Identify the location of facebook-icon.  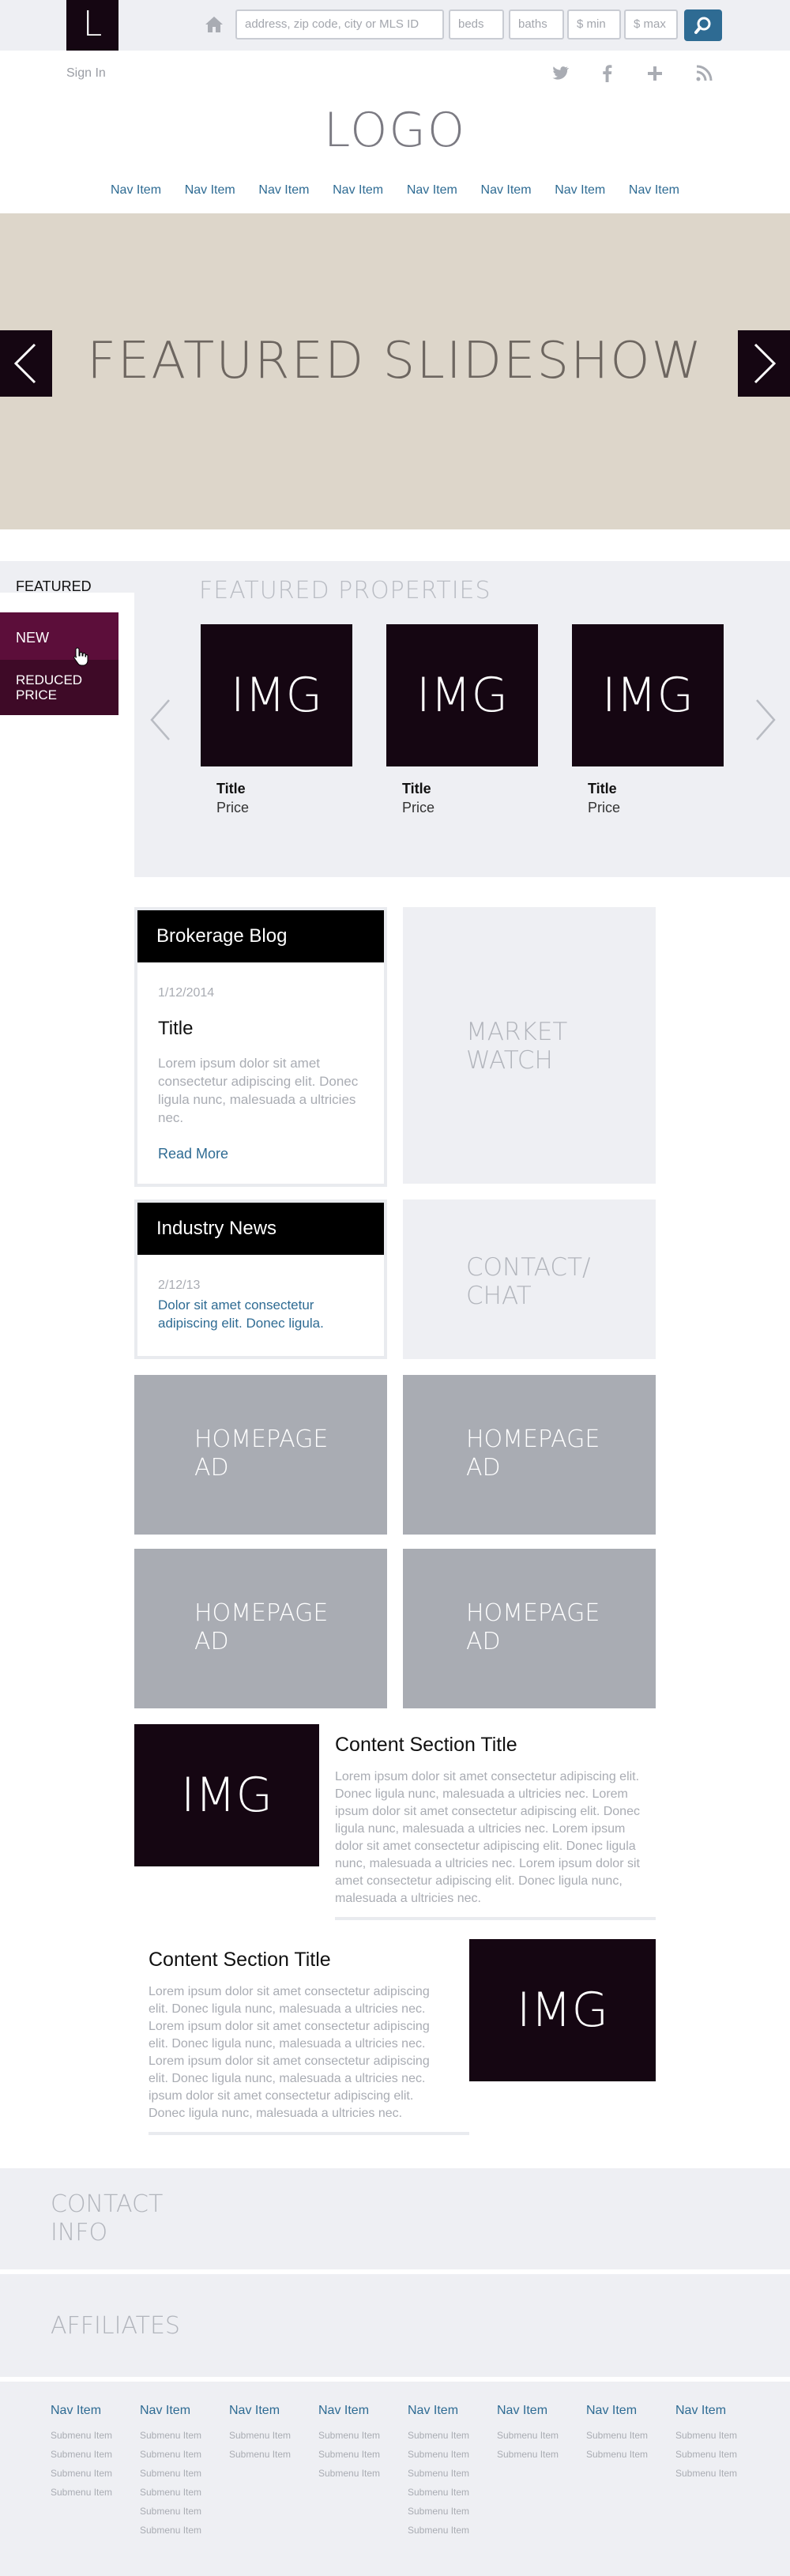
(607, 73).